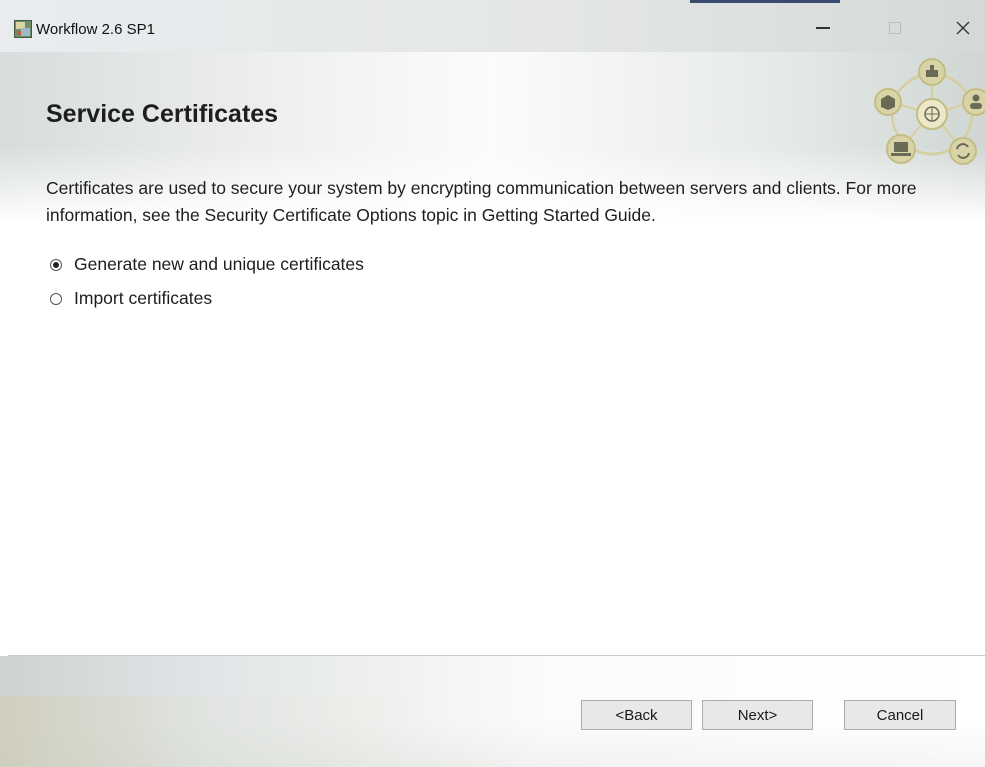 The width and height of the screenshot is (985, 767). Describe the element at coordinates (95, 29) in the screenshot. I see `window-title: Workflow 2.6 SP1` at that location.